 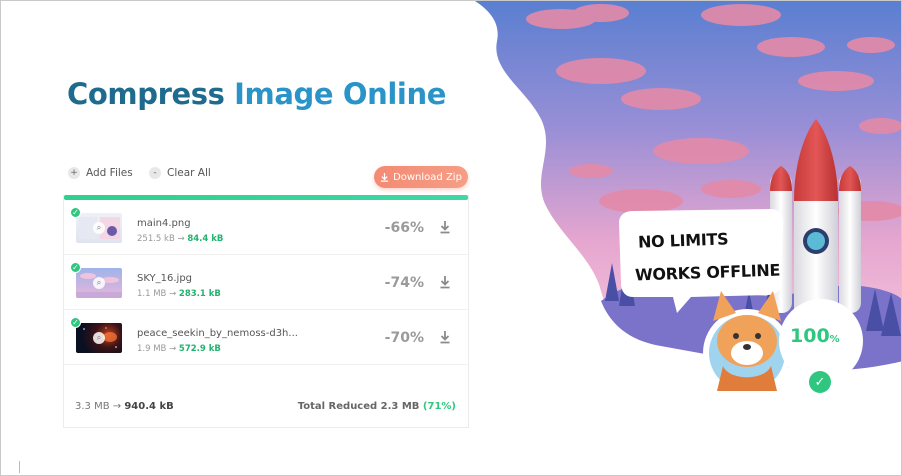 I want to click on file-sizes: 1.1 MB → 283.1 kB, so click(x=179, y=294).